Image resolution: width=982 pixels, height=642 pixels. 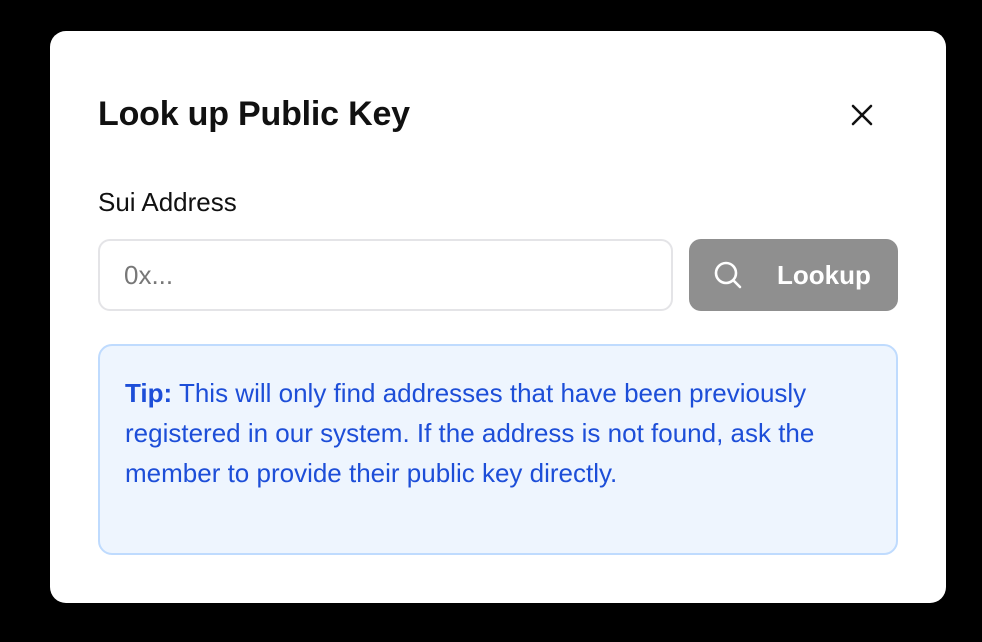 What do you see at coordinates (824, 274) in the screenshot?
I see `lookup-button-label: Lookup` at bounding box center [824, 274].